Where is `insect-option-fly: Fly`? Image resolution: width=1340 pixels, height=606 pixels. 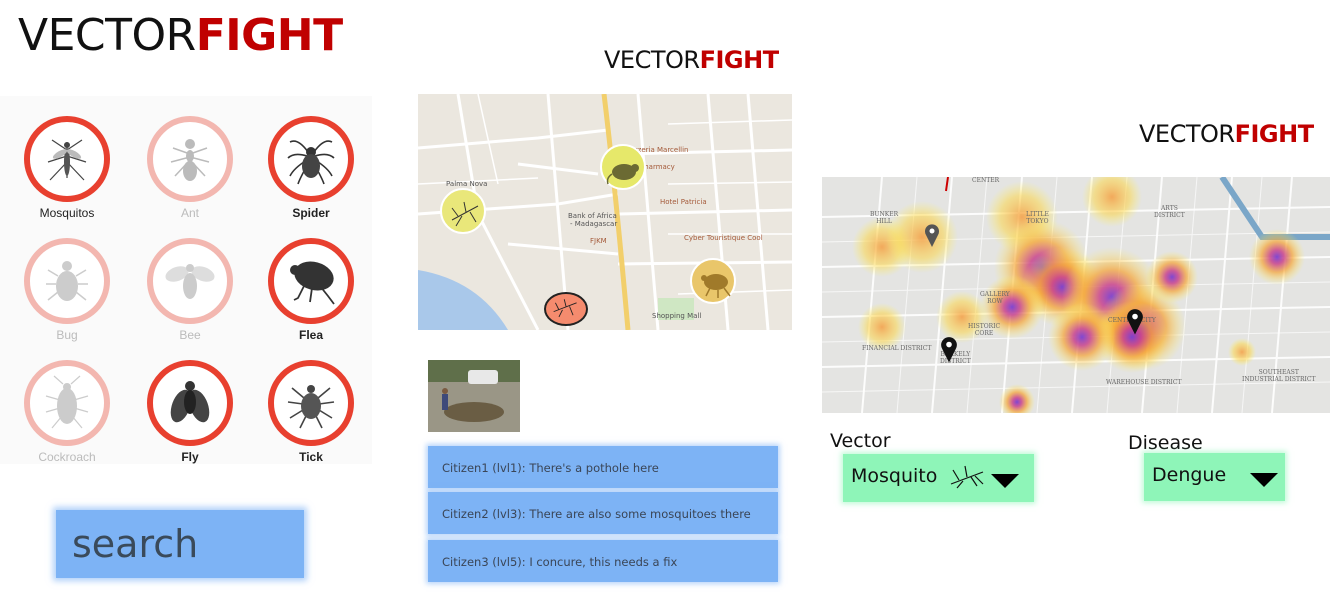 insect-option-fly: Fly is located at coordinates (188, 408).